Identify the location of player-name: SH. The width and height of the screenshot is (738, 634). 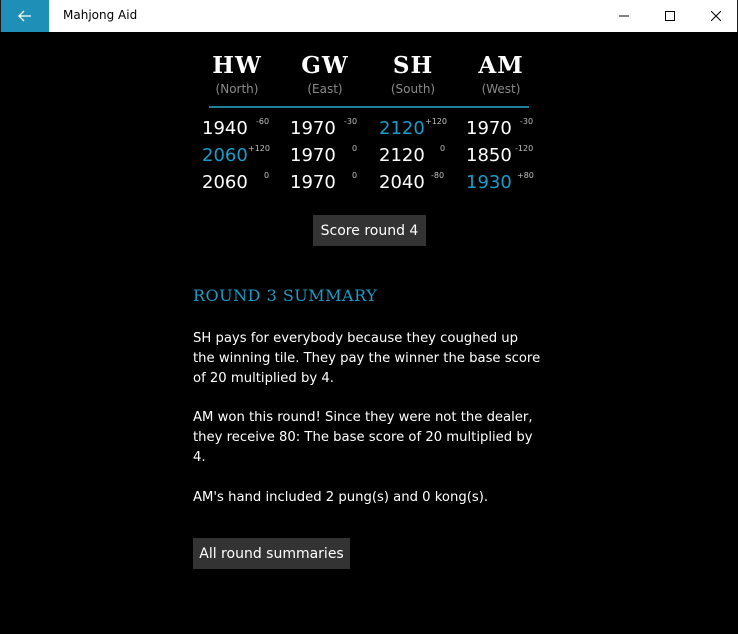
(413, 65).